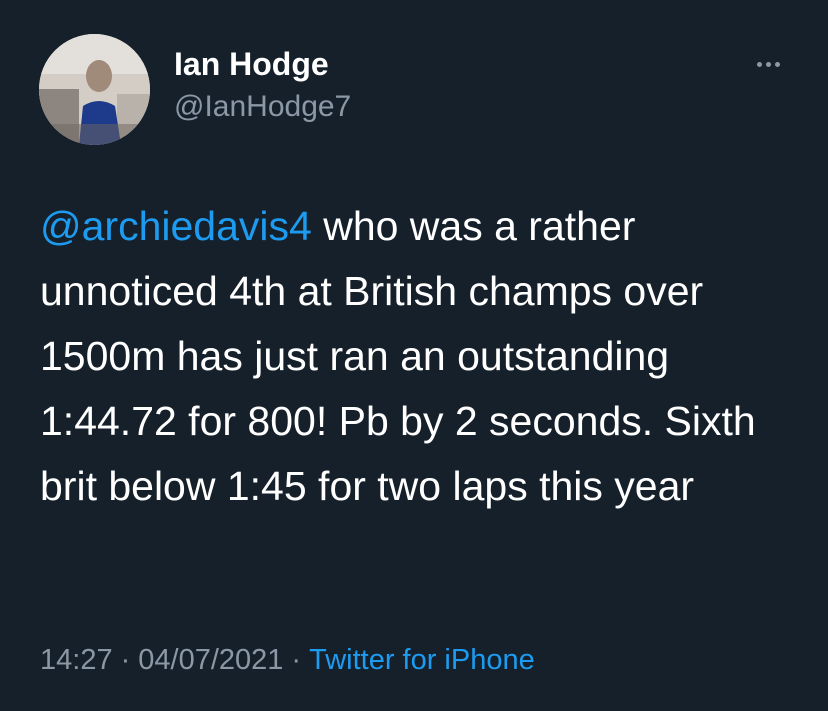 This screenshot has height=711, width=828. What do you see at coordinates (422, 660) in the screenshot?
I see `tweet-source-link: Twitter for iPhone` at bounding box center [422, 660].